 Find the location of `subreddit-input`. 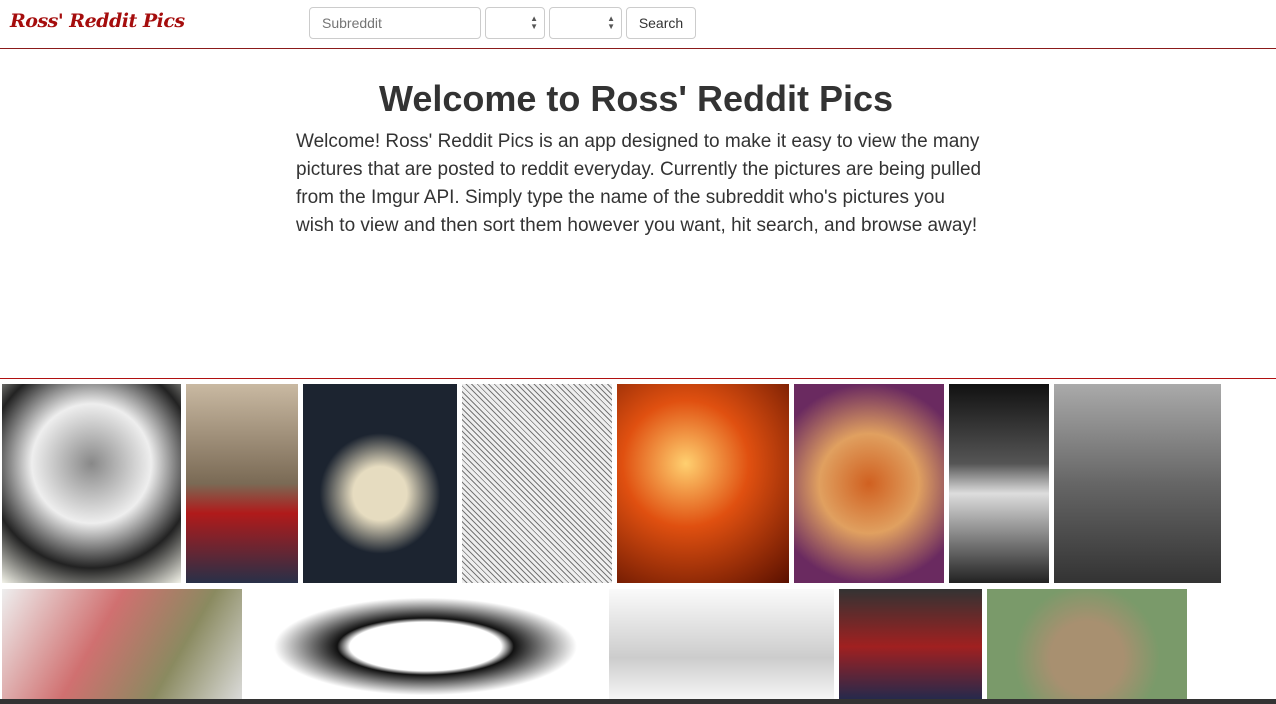

subreddit-input is located at coordinates (395, 23).